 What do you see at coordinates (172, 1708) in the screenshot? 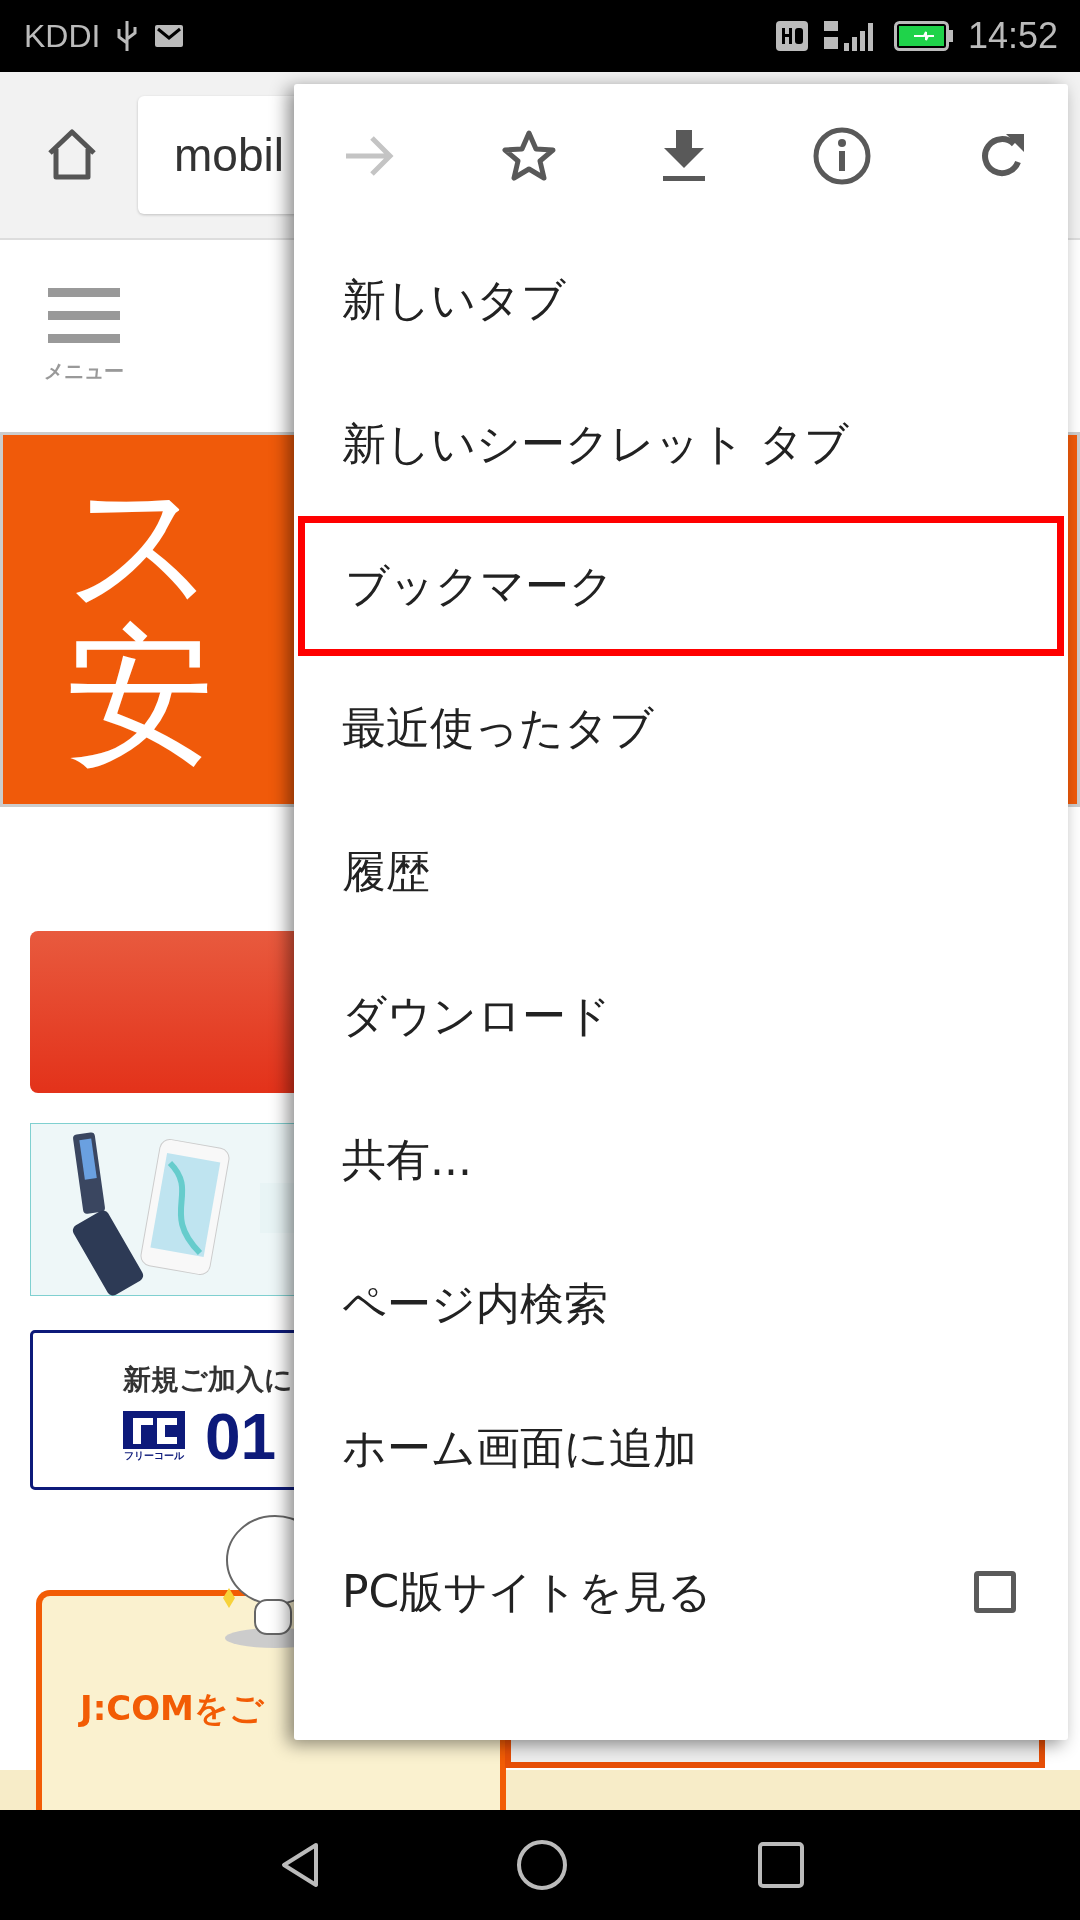
I see `promo-text: J:COMをご` at bounding box center [172, 1708].